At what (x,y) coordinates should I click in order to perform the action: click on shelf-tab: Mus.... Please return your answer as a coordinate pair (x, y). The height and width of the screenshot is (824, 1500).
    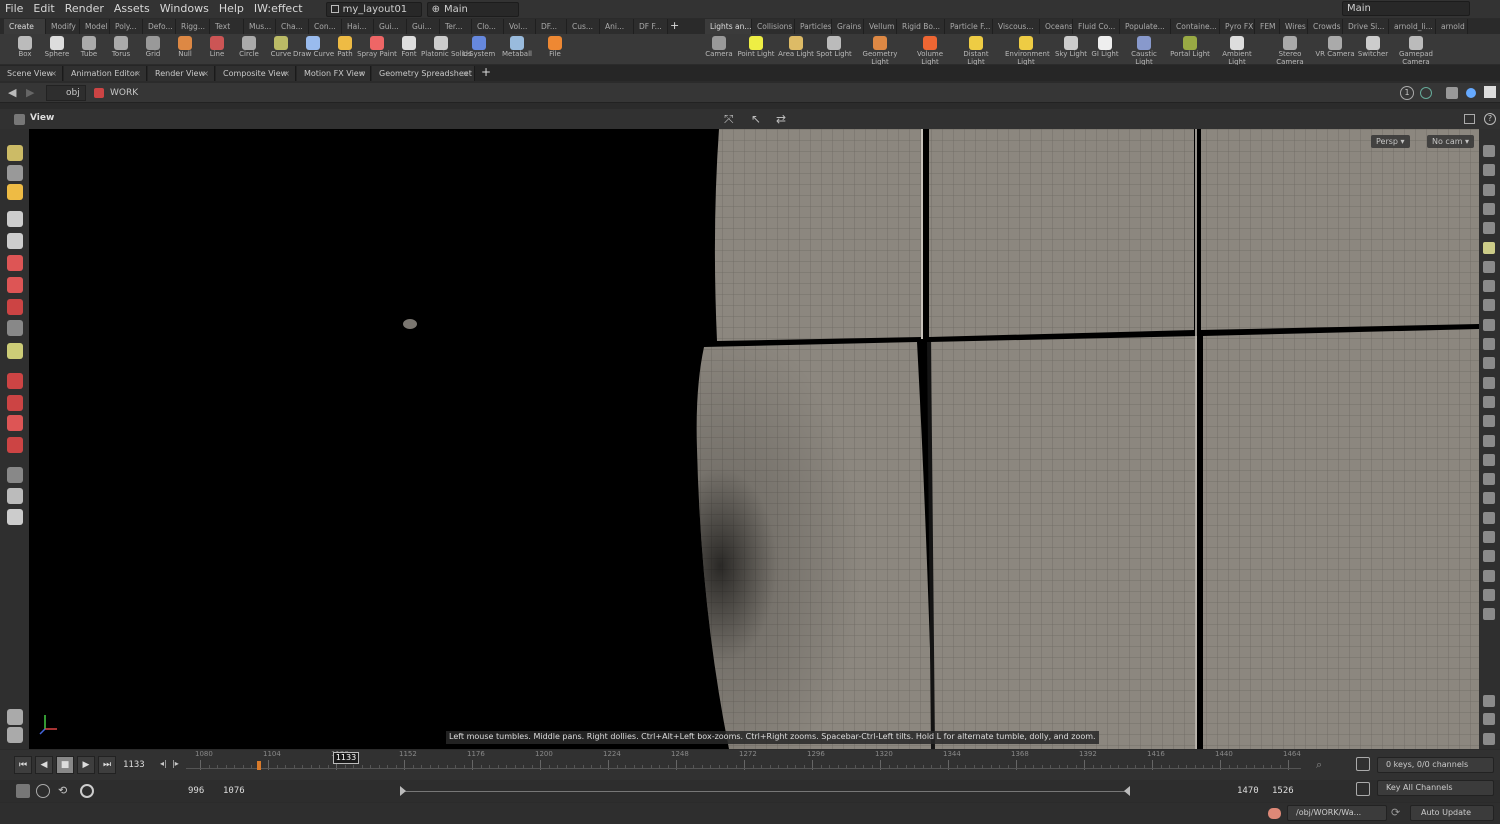
    Looking at the image, I should click on (260, 26).